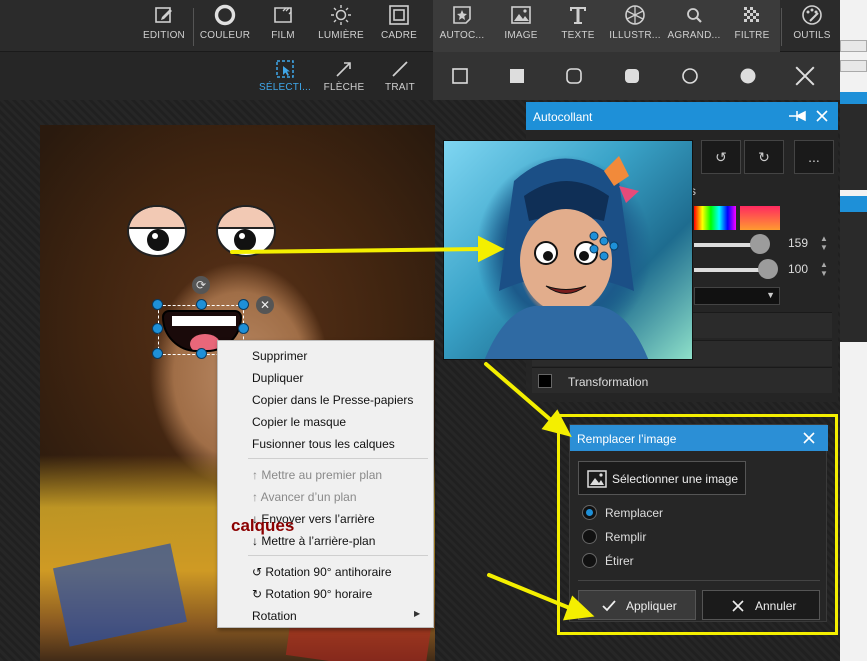 This screenshot has width=867, height=661. Describe the element at coordinates (699, 580) in the screenshot. I see `dialog-divider` at that location.